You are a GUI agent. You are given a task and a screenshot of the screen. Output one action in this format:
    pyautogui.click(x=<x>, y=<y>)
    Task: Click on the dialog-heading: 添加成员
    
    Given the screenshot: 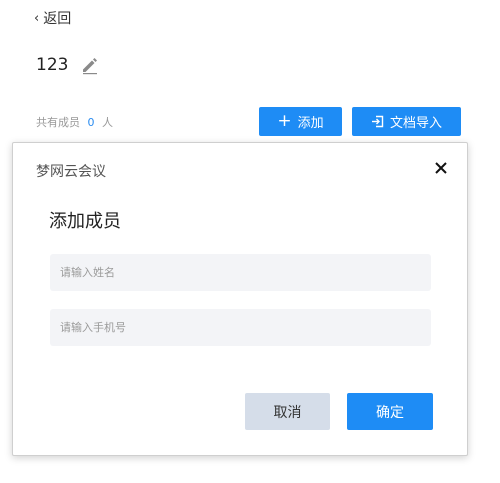 What is the action you would take?
    pyautogui.click(x=85, y=221)
    